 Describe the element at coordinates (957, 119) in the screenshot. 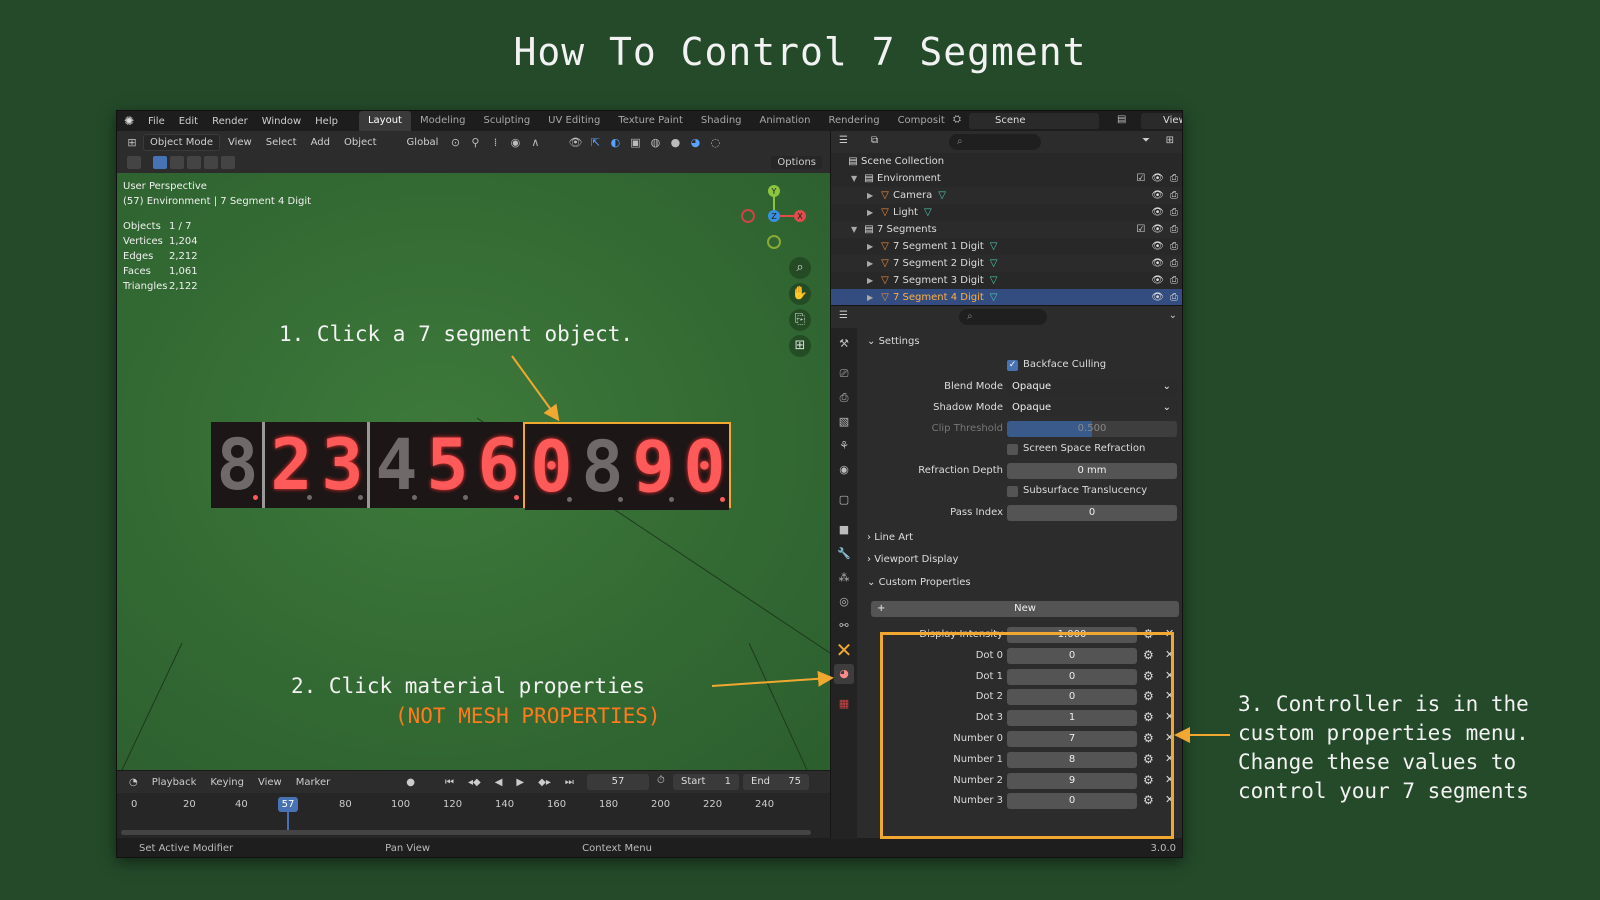

I see `scene-icon: ⛭` at that location.